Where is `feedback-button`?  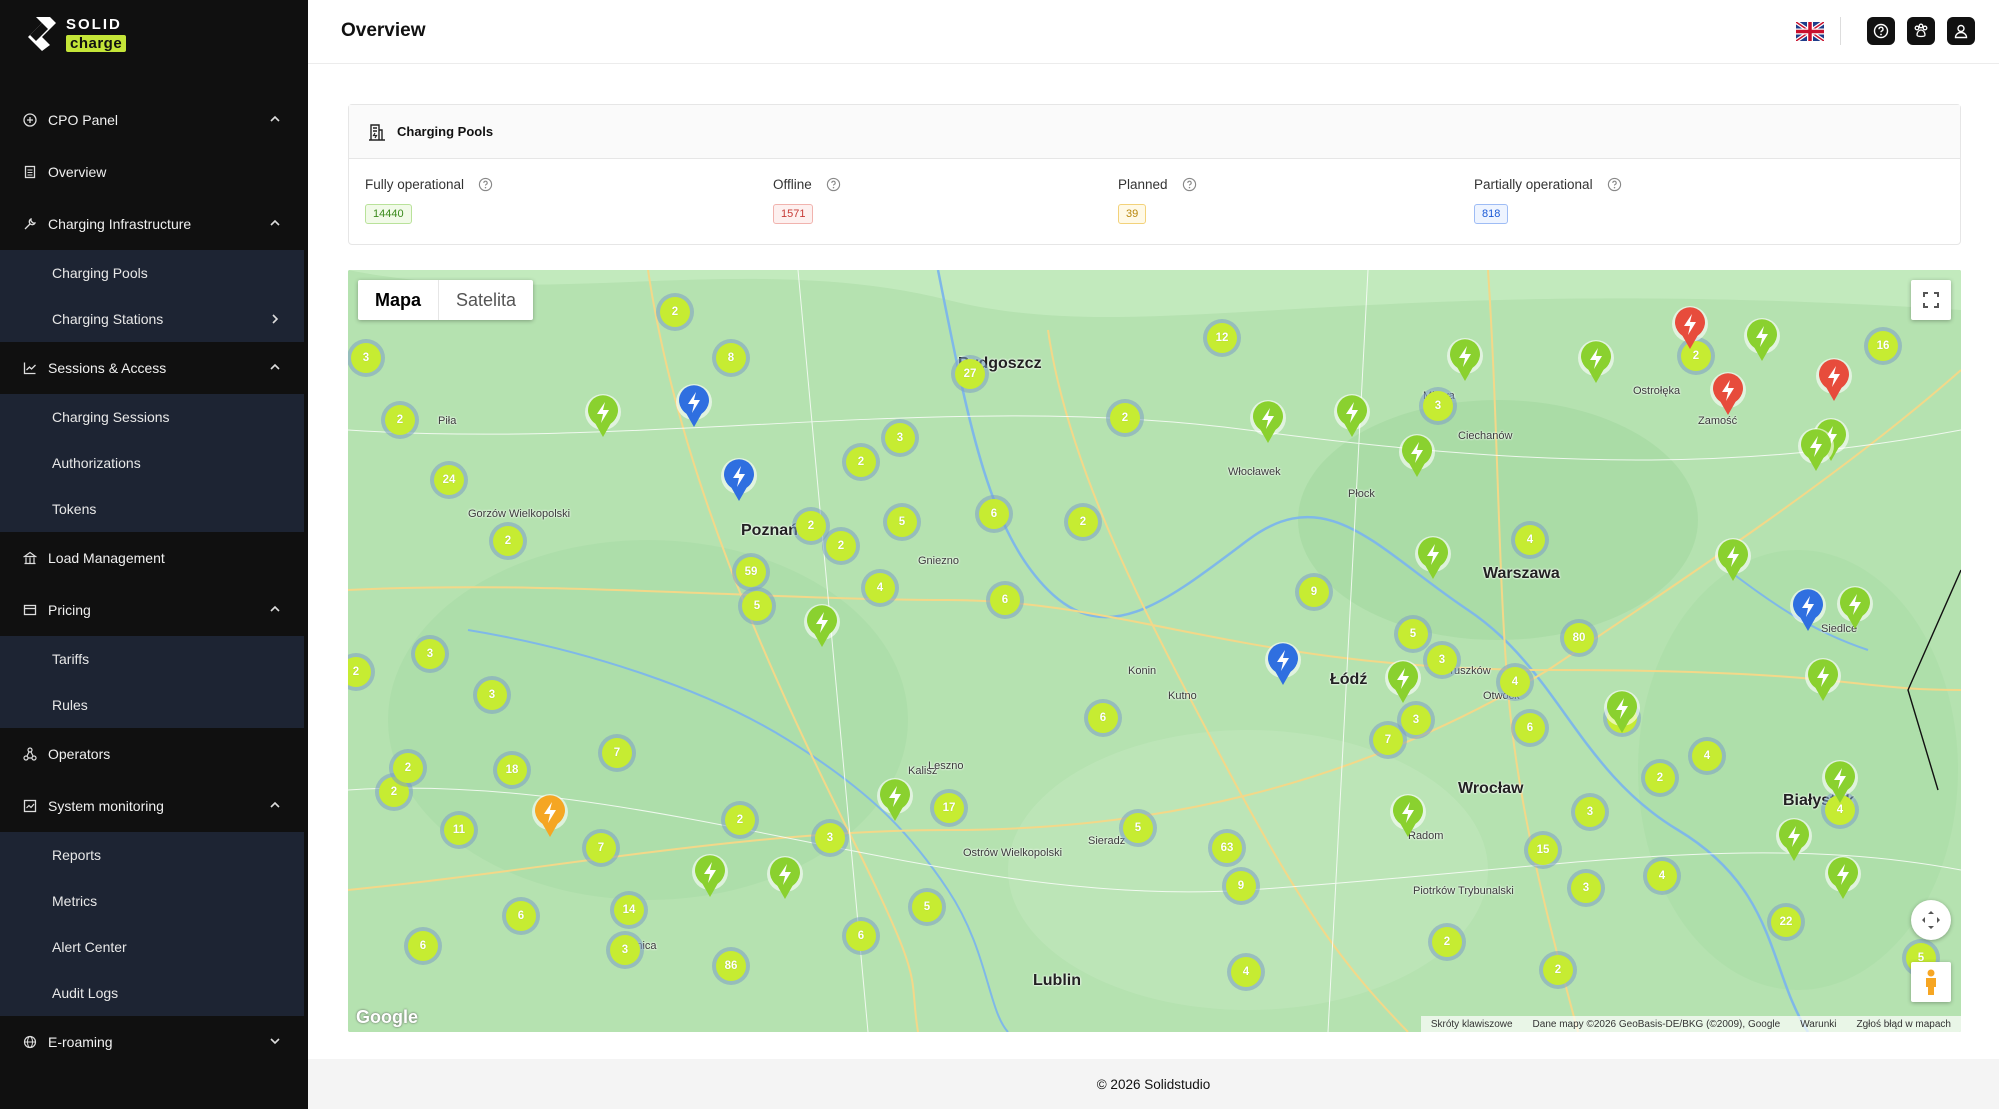 feedback-button is located at coordinates (1921, 31).